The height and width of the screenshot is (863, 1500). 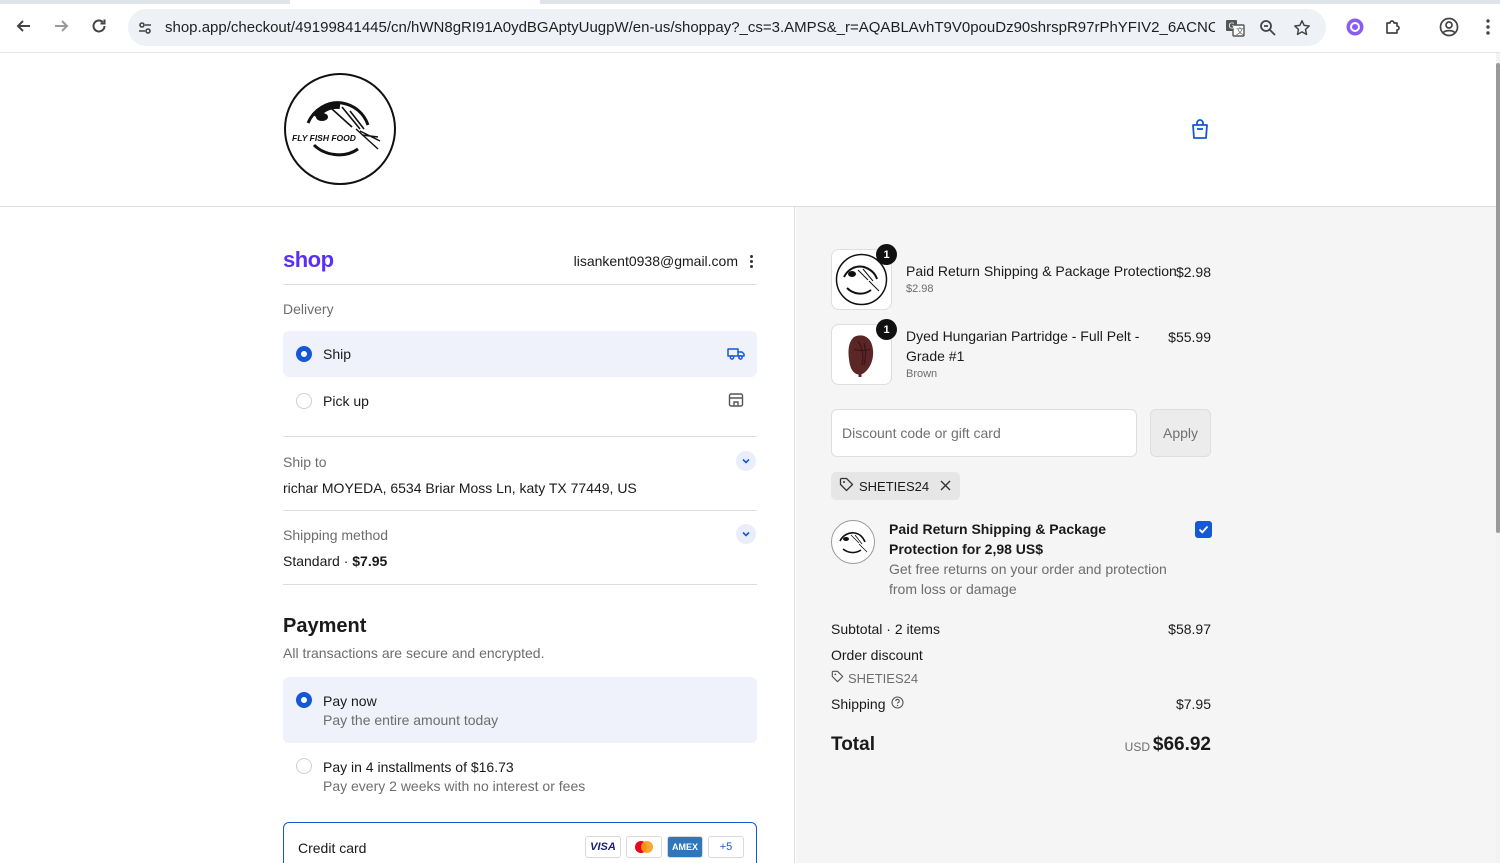 I want to click on back-icon, so click(x=24, y=26).